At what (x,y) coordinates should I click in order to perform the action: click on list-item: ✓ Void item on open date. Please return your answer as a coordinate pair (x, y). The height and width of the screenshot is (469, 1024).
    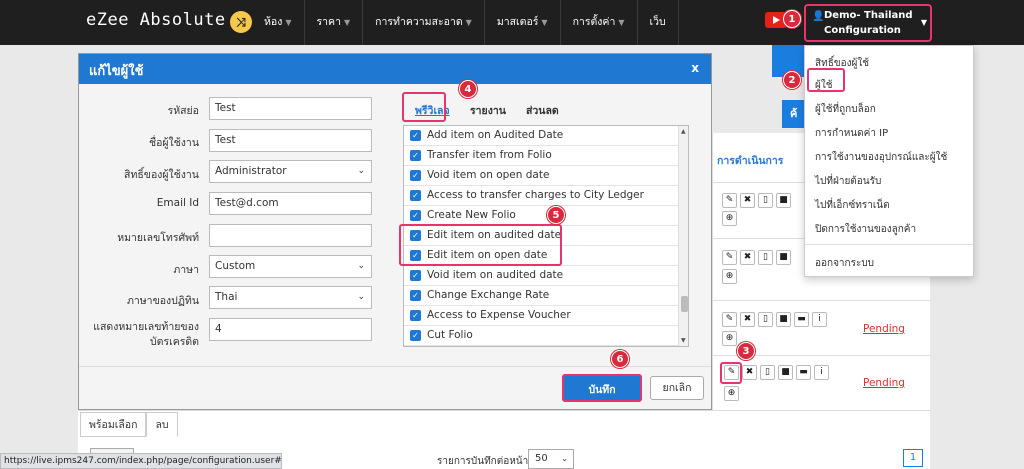
    Looking at the image, I should click on (541, 176).